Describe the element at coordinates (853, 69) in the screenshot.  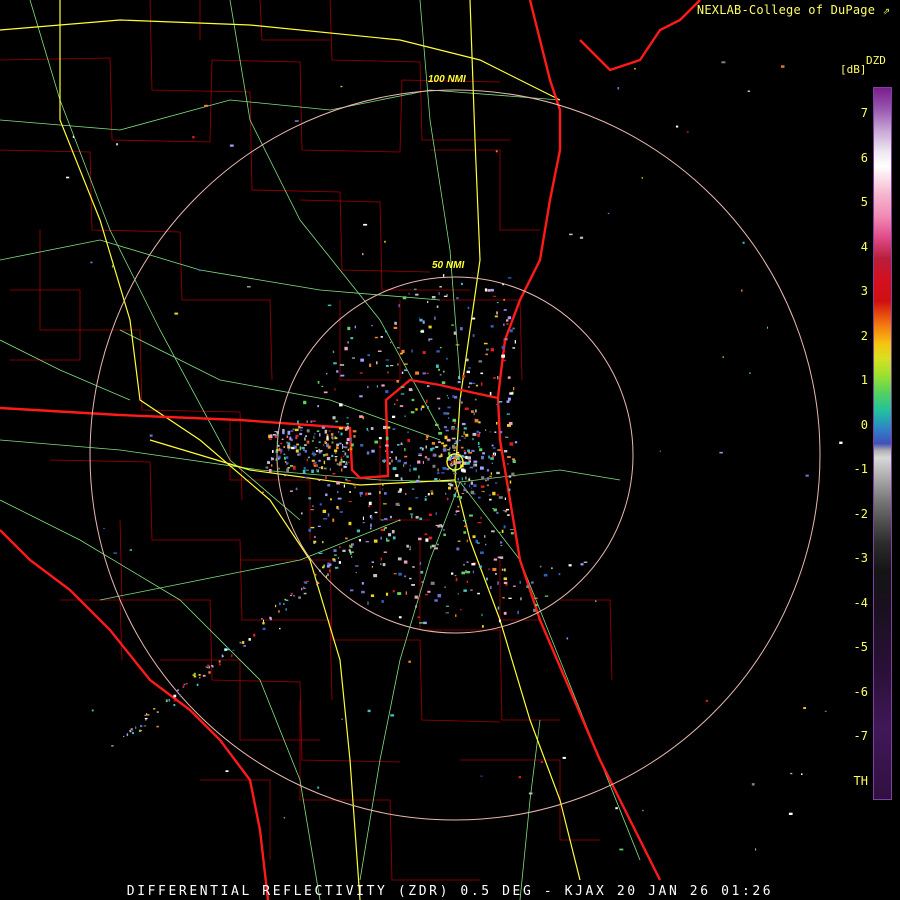
I see `units-label: [dB]` at that location.